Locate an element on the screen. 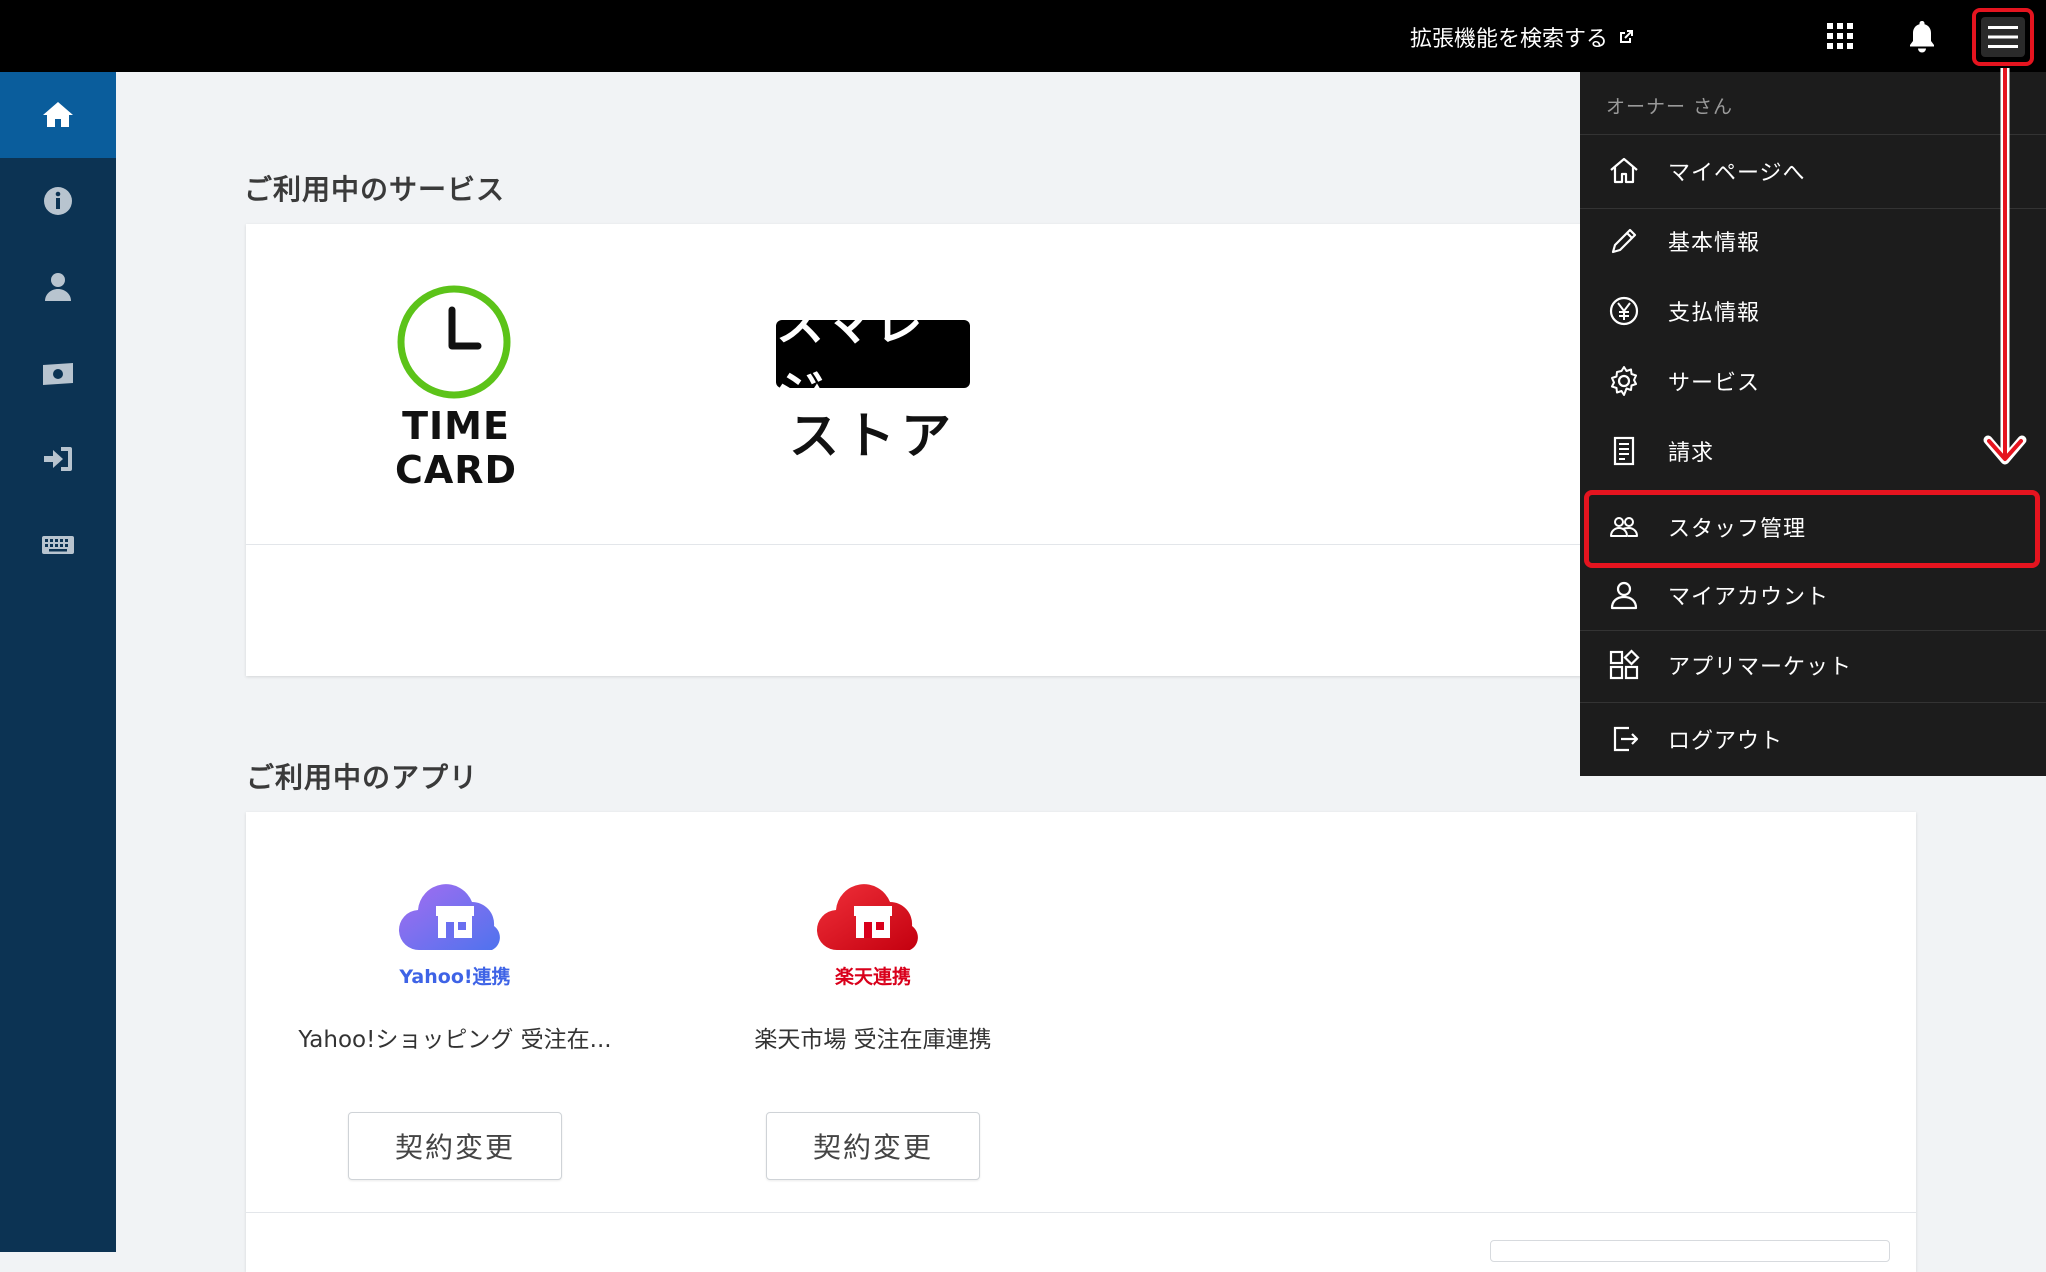 The image size is (2046, 1272). gear-icon is located at coordinates (1624, 381).